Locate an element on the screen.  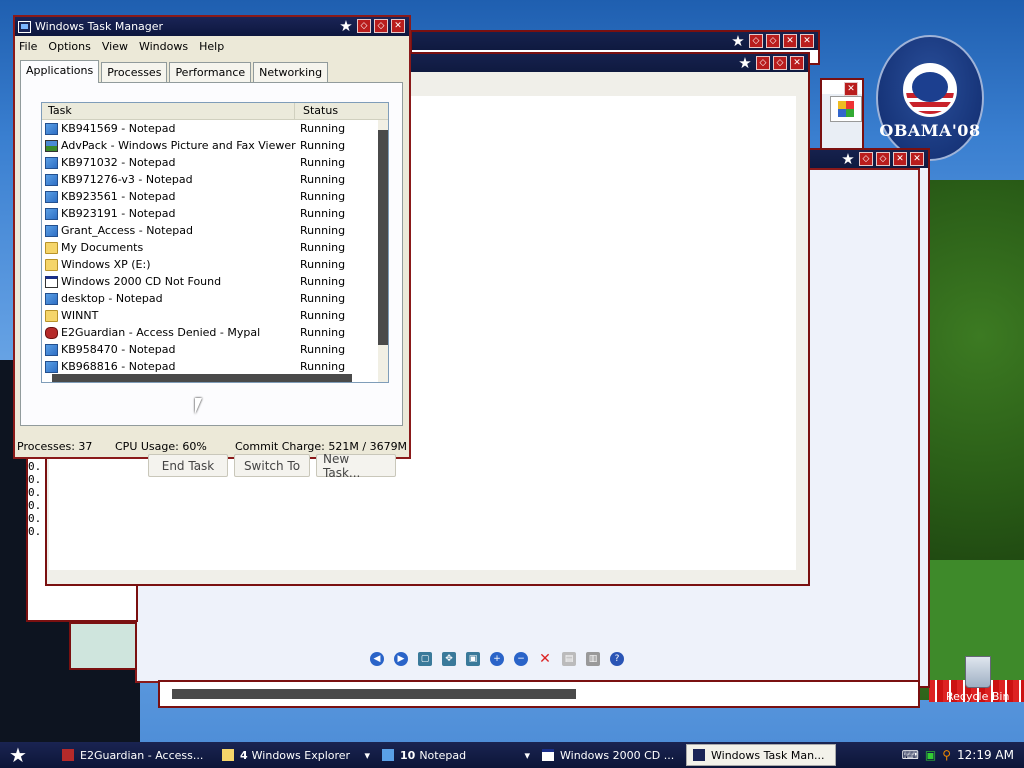
help-icon: ? is located at coordinates (617, 659).